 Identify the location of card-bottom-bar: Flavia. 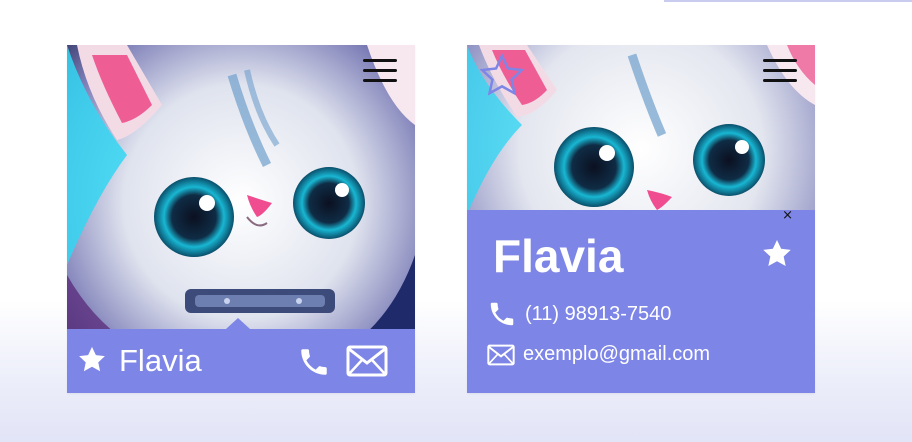
(241, 355).